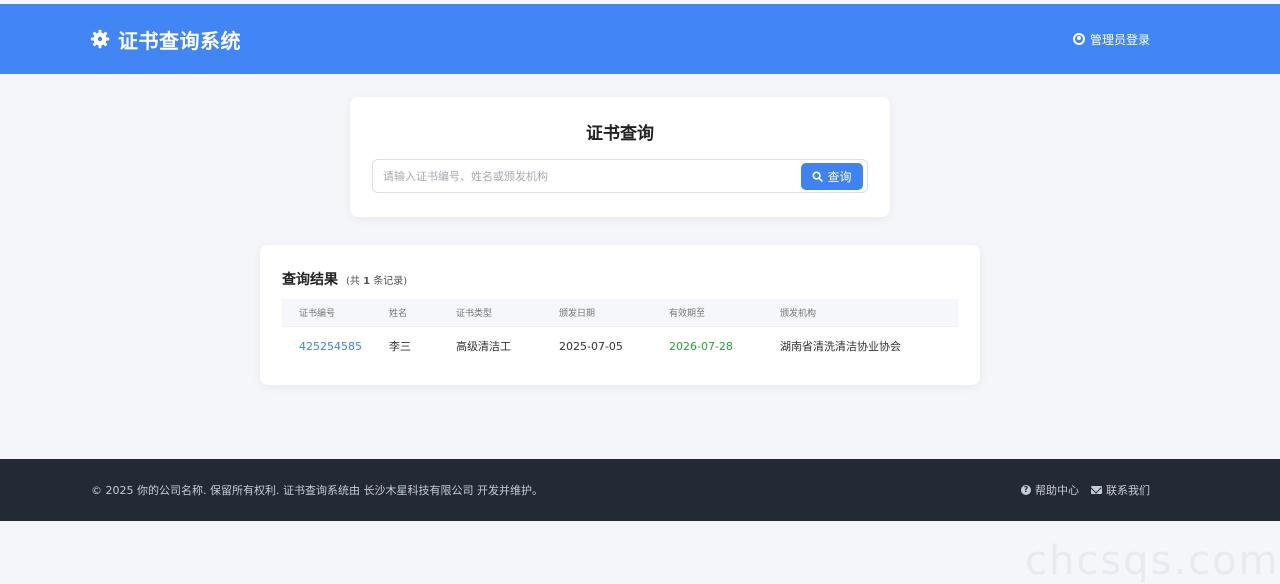  Describe the element at coordinates (317, 314) in the screenshot. I see `column-header-cert-no: 证书编号` at that location.